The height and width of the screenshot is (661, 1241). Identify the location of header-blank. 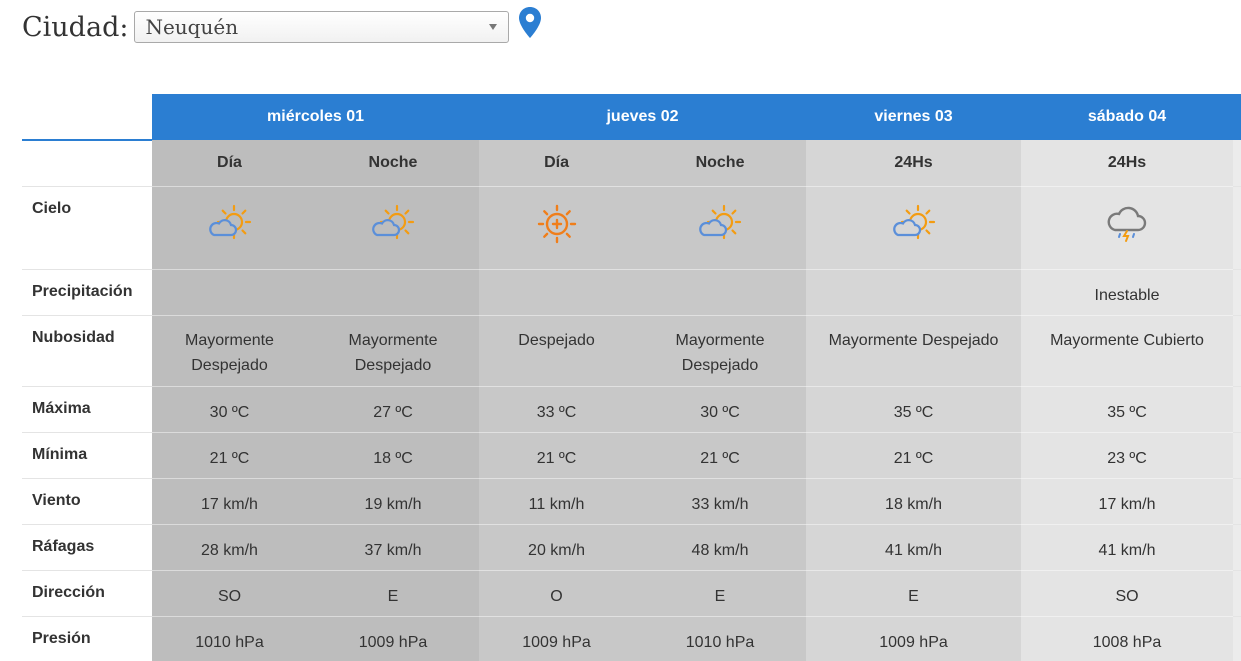
(87, 117).